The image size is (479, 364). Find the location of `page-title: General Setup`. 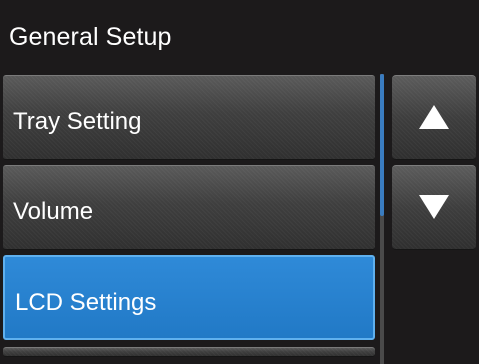

page-title: General Setup is located at coordinates (90, 37).